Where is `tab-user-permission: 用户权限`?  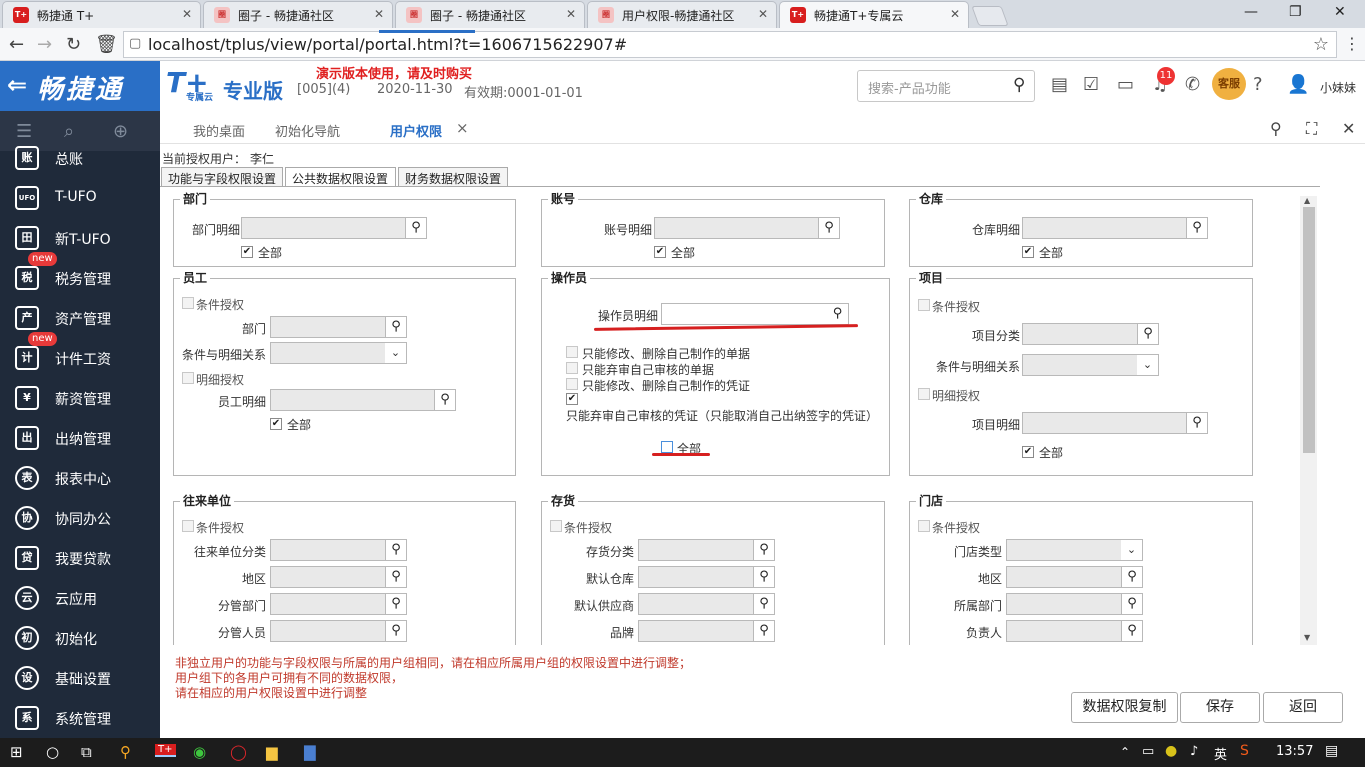 tab-user-permission: 用户权限 is located at coordinates (416, 130).